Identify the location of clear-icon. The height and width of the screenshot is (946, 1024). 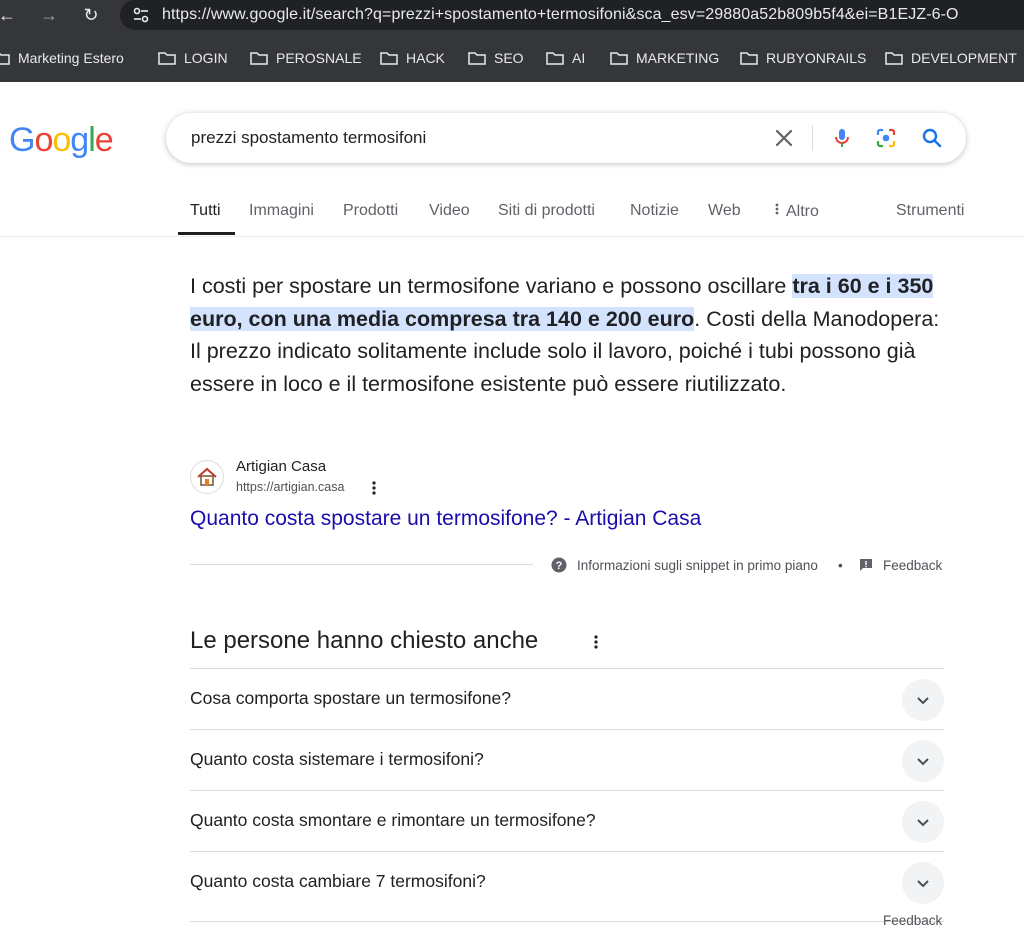
(784, 138).